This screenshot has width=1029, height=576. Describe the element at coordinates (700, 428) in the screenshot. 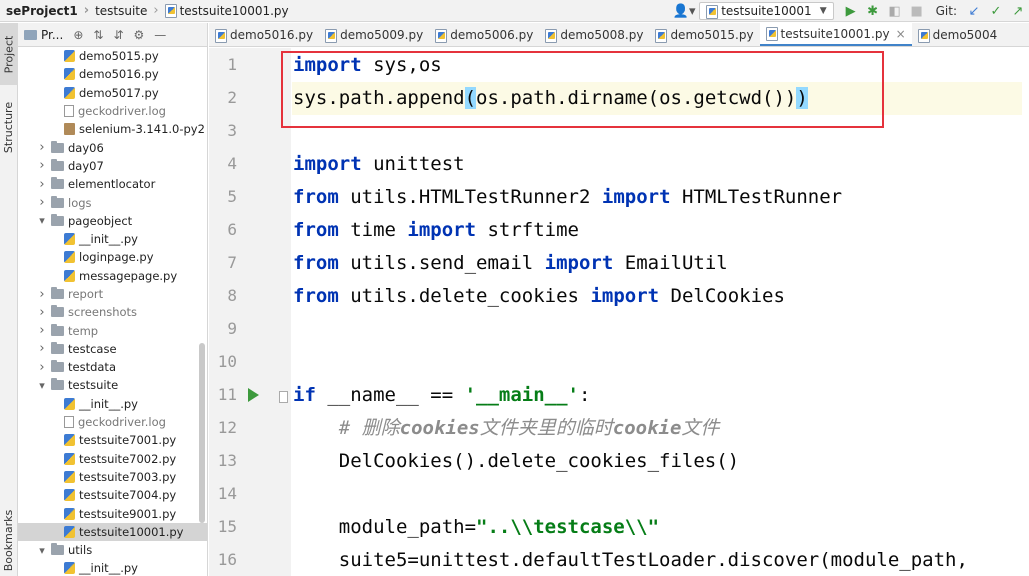

I see `code-token: 文件` at that location.